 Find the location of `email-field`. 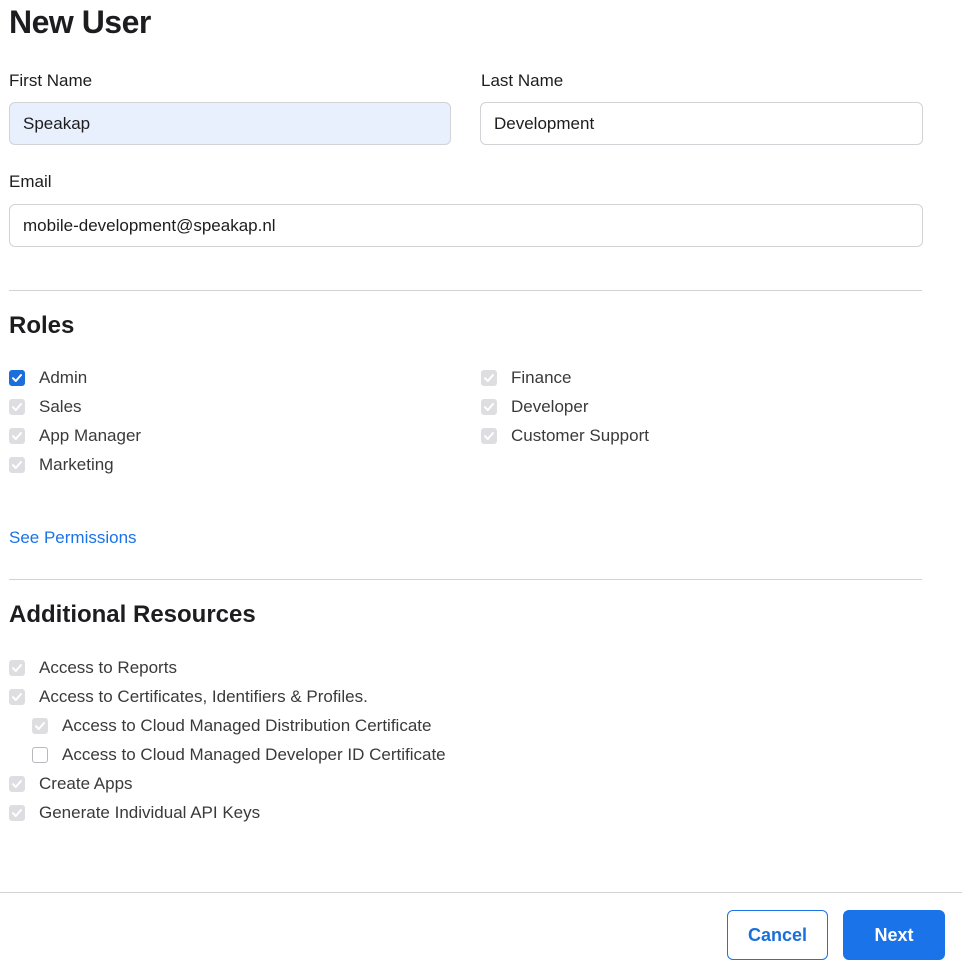

email-field is located at coordinates (466, 225).